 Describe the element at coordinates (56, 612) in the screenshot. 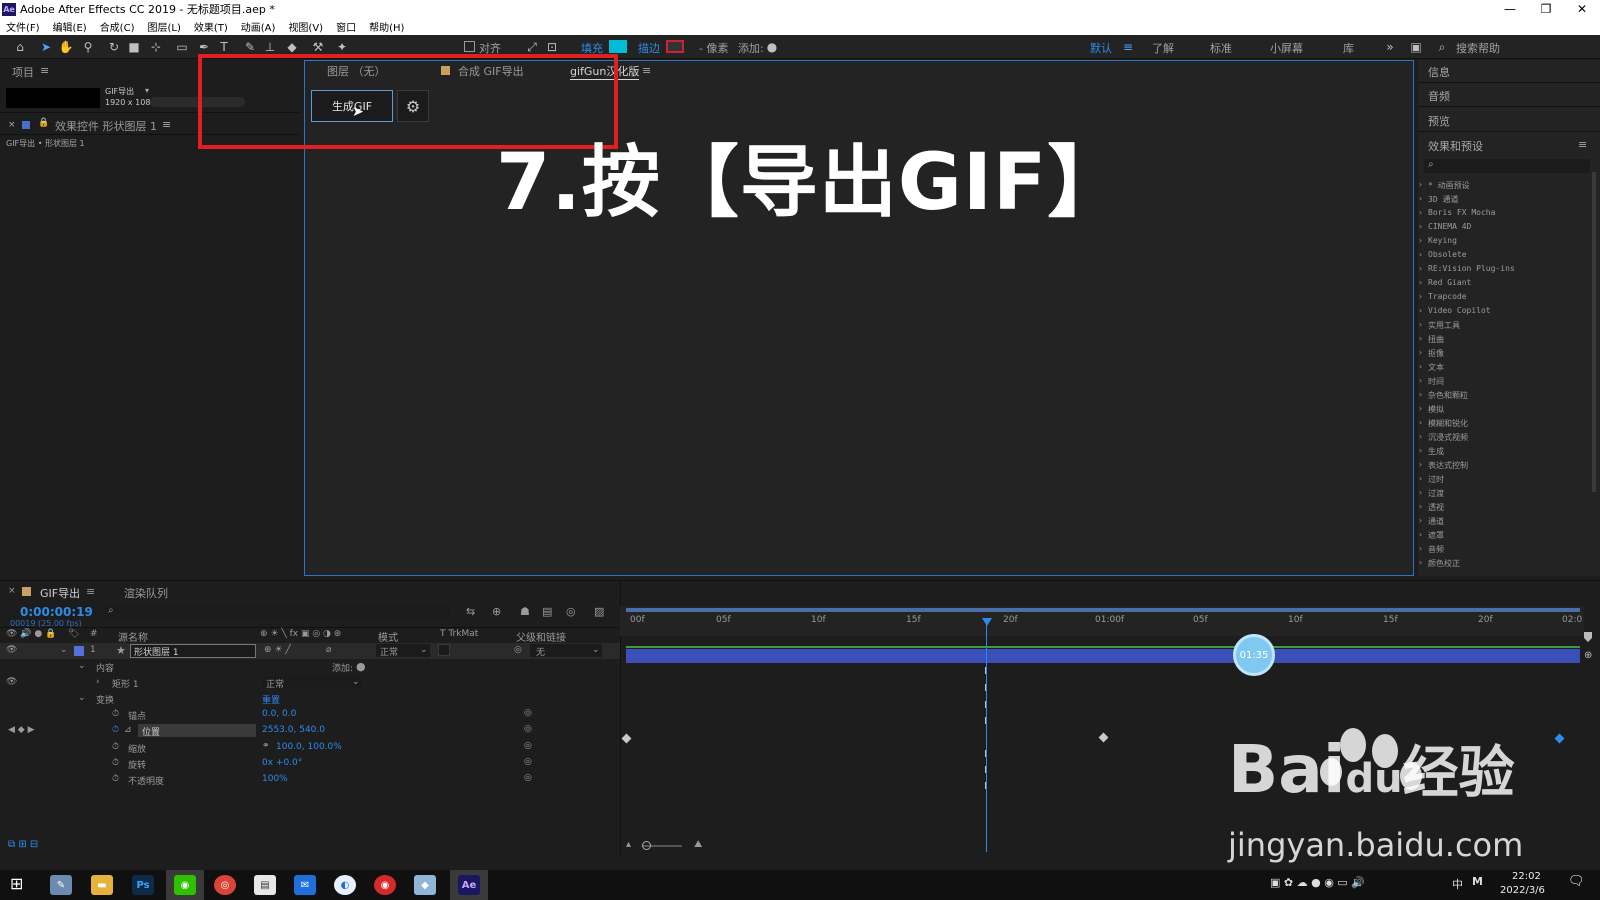

I see `current-timecode: 0:00:00:19` at that location.